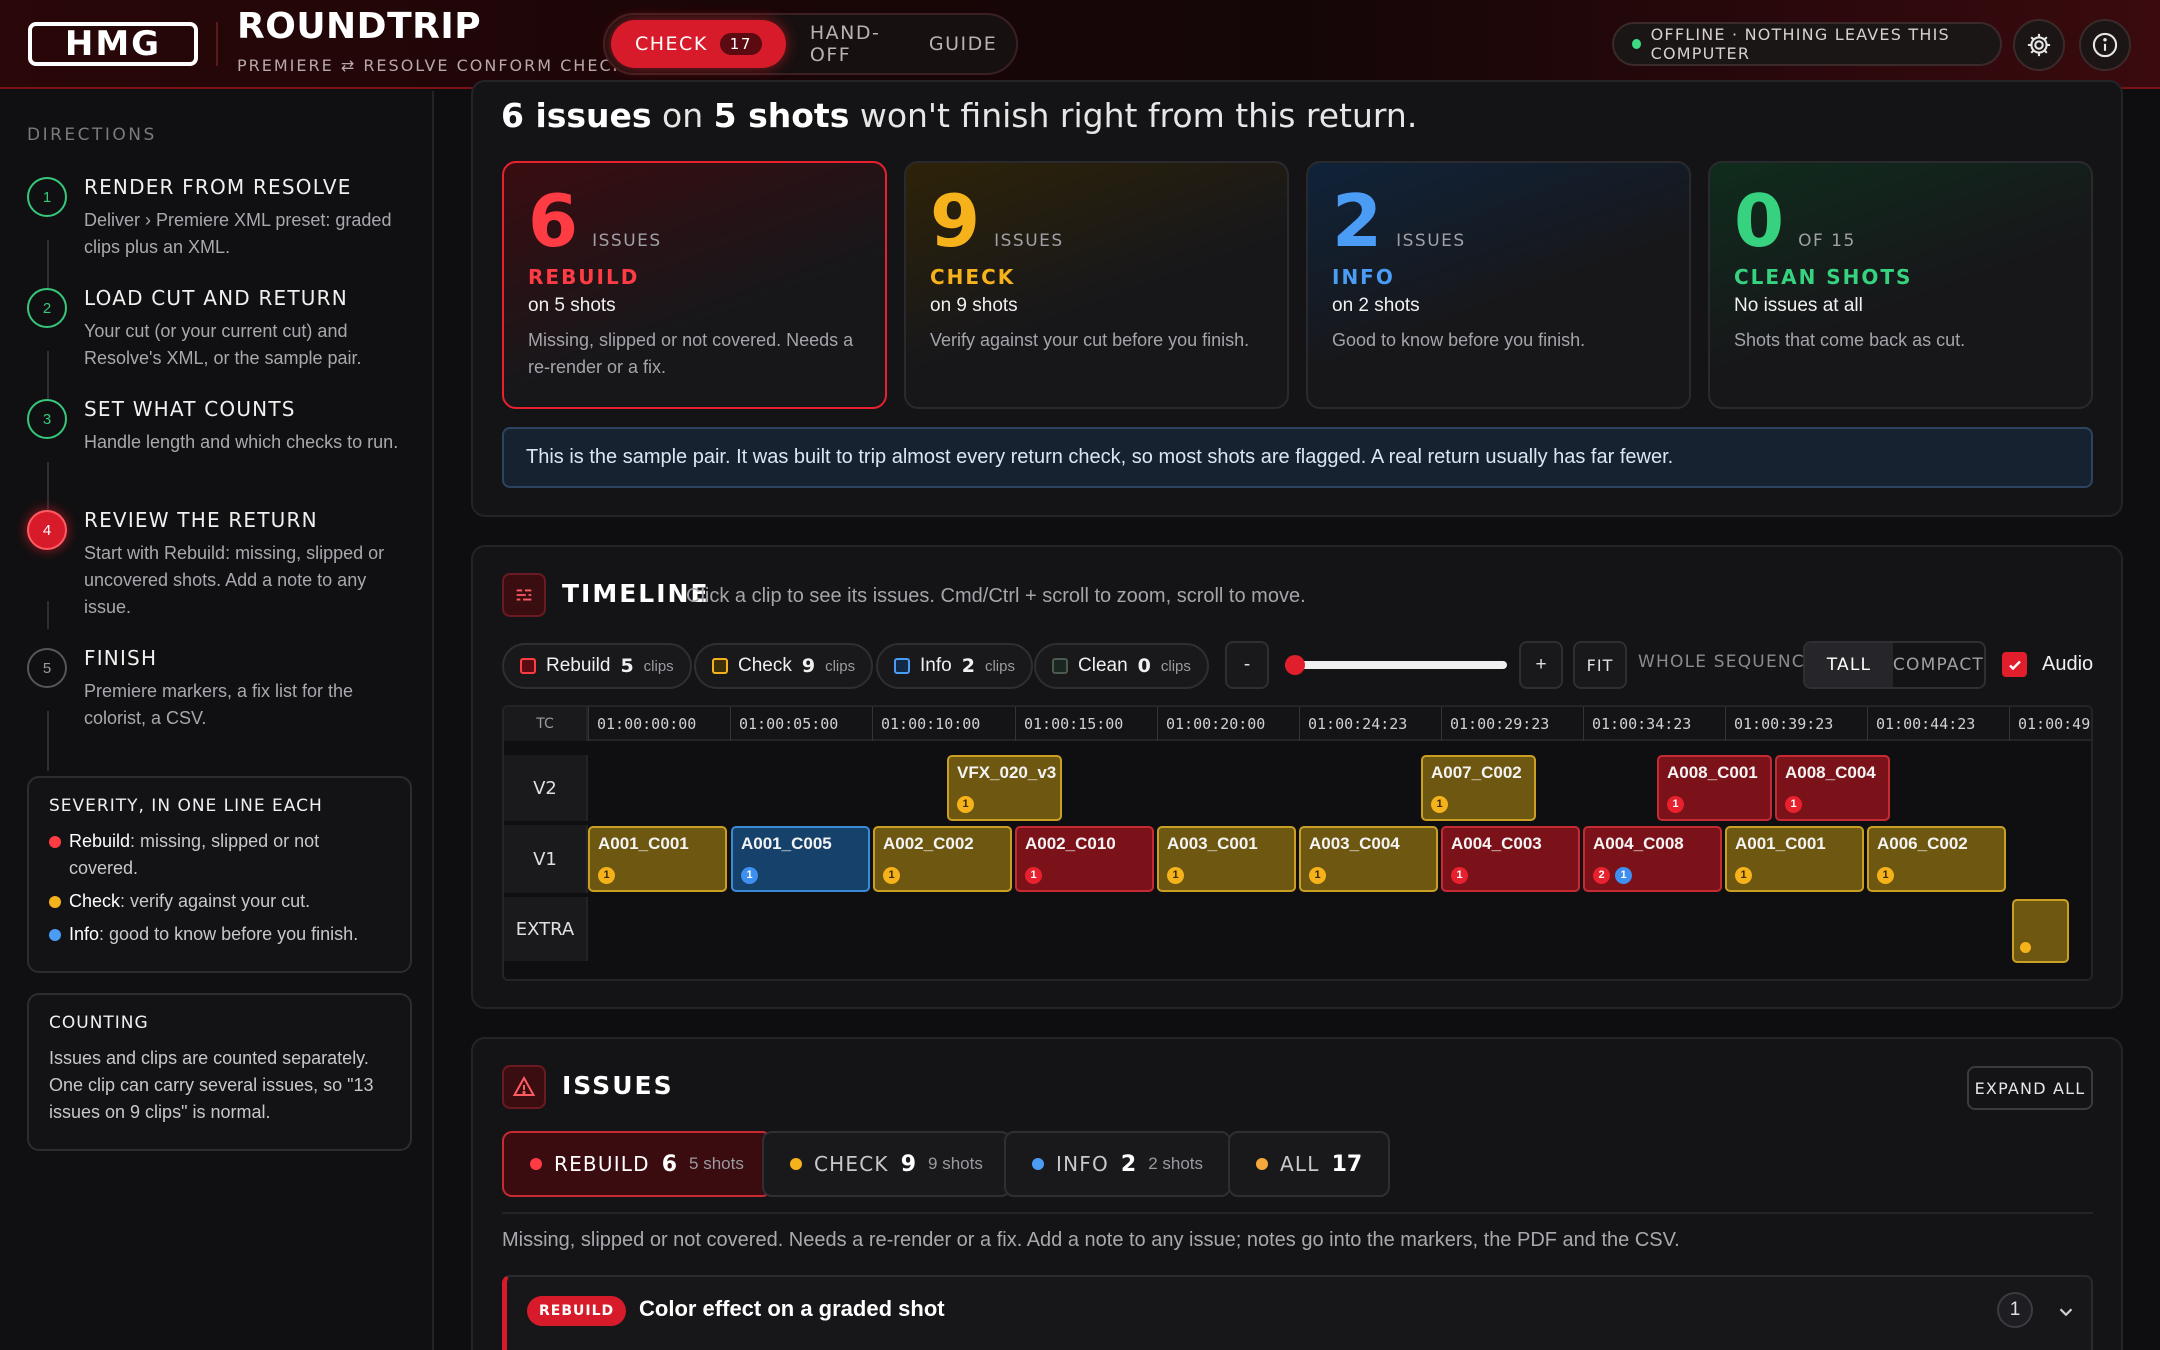 The width and height of the screenshot is (2160, 1350). What do you see at coordinates (431, 65) in the screenshot?
I see `app-subtitle: PREMIERE ⇄ RESOLVE CONFORM CHECK` at bounding box center [431, 65].